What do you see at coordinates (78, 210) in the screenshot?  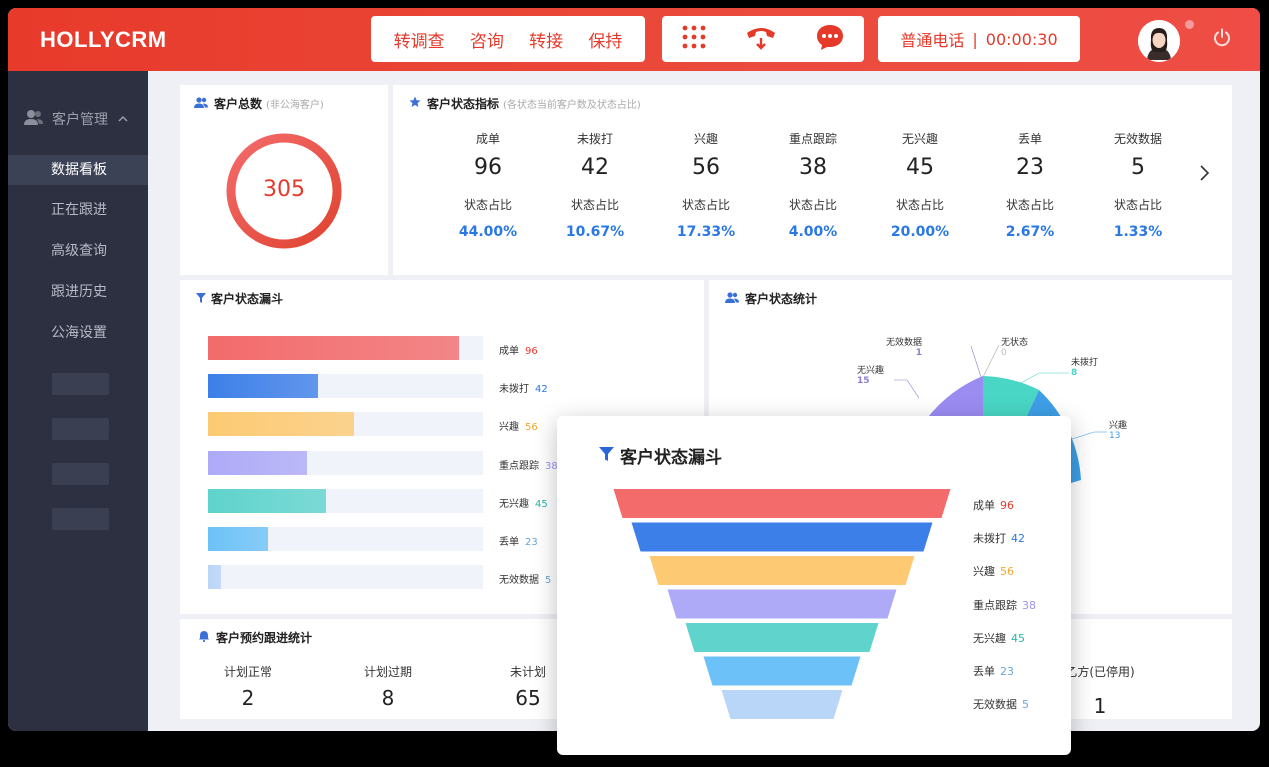 I see `sidebar-item-following: 正在跟进` at bounding box center [78, 210].